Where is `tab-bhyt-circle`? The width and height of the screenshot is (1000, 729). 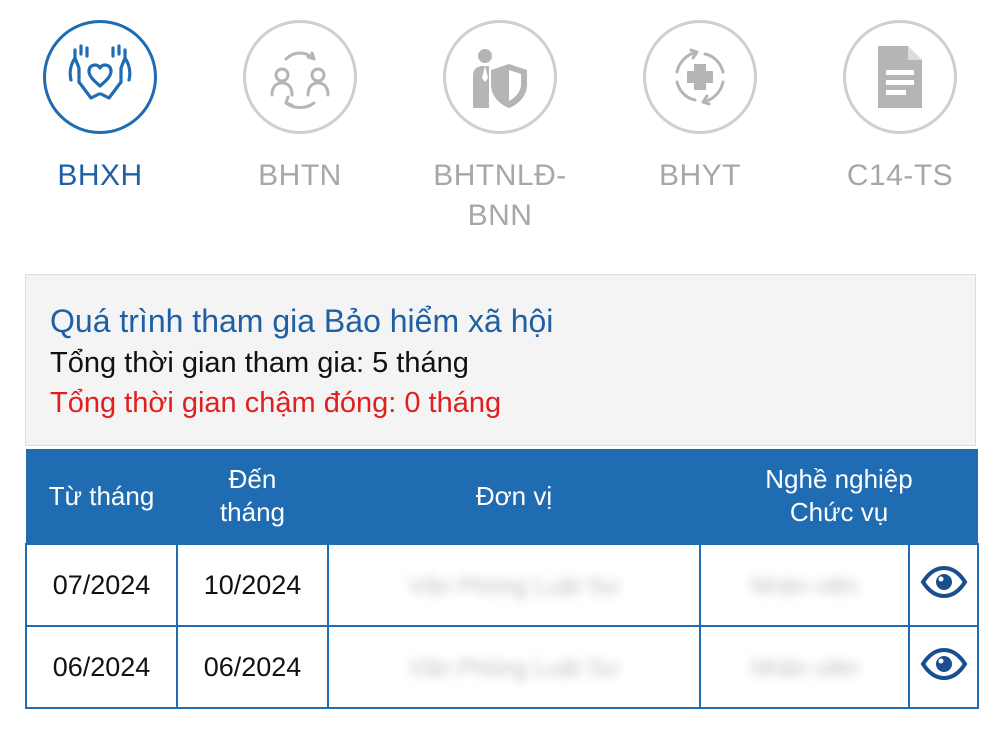
tab-bhyt-circle is located at coordinates (700, 77).